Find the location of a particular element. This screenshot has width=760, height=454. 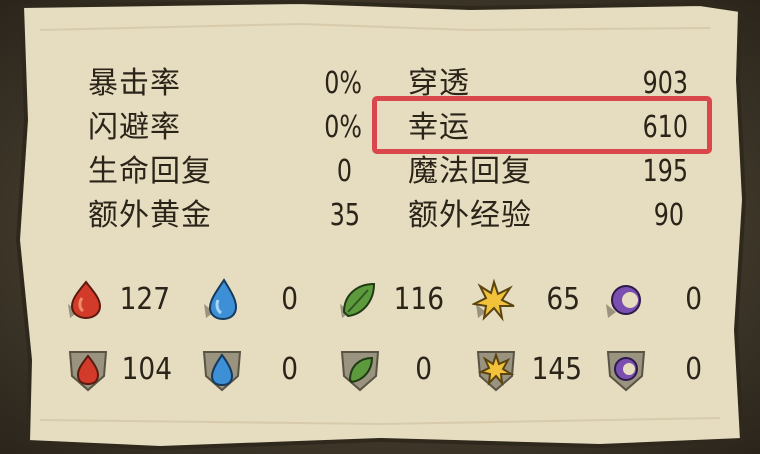

stat-value-crit: 0% is located at coordinates (343, 83).